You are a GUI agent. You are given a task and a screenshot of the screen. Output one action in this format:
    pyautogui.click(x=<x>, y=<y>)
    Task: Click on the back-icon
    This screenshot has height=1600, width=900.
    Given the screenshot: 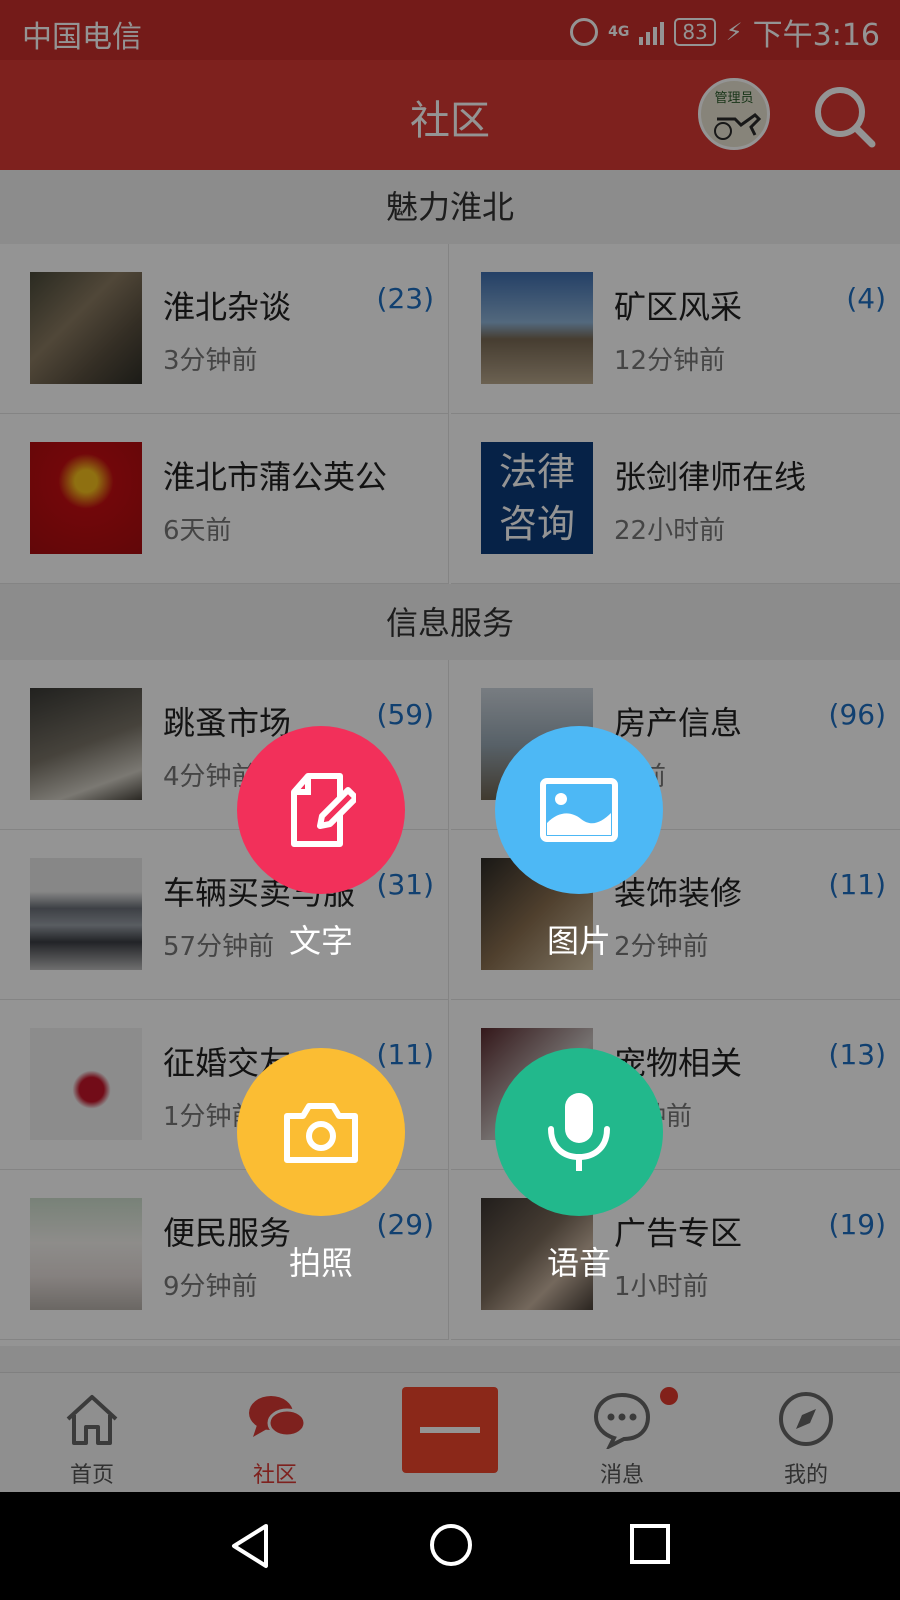 What is the action you would take?
    pyautogui.click(x=250, y=1548)
    